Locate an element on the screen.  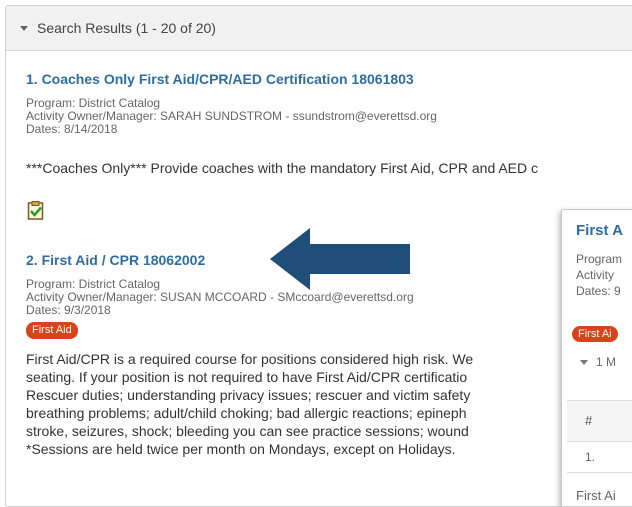
popup-sessions-table: # 1. is located at coordinates (599, 436).